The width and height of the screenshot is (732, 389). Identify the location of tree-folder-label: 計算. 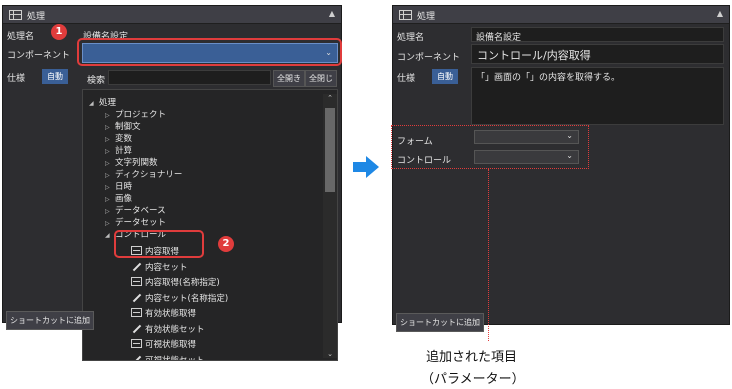
(124, 151).